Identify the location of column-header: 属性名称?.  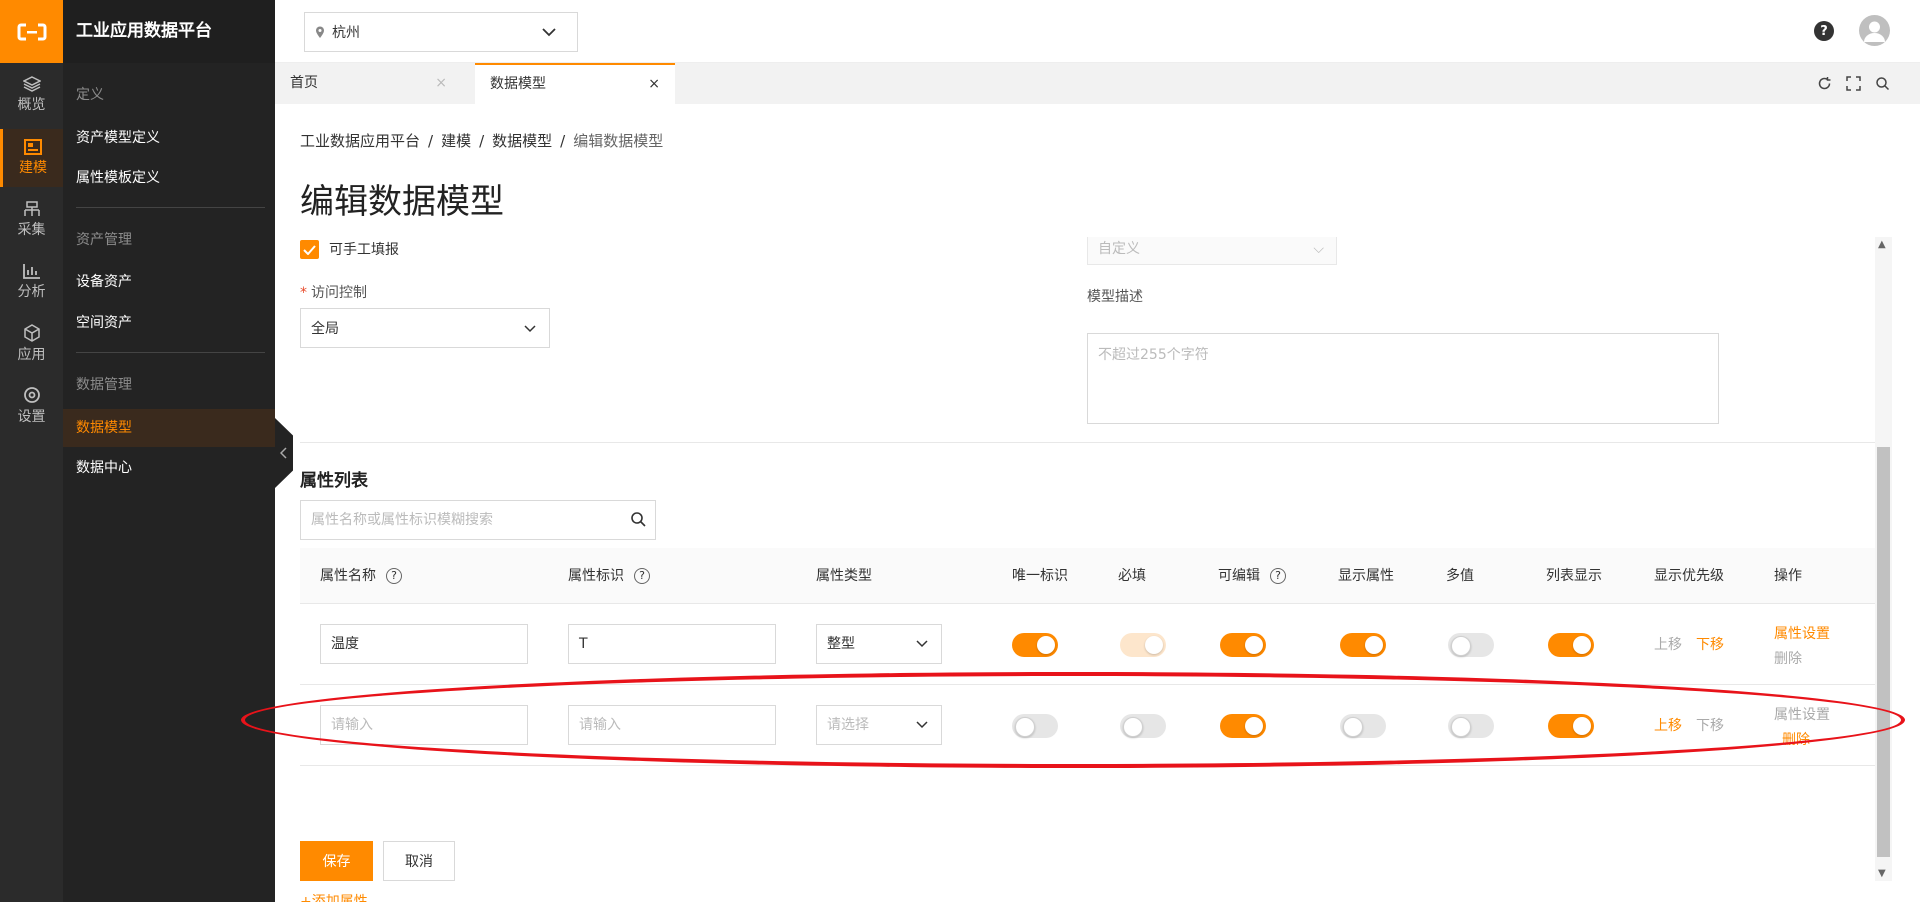
(361, 576).